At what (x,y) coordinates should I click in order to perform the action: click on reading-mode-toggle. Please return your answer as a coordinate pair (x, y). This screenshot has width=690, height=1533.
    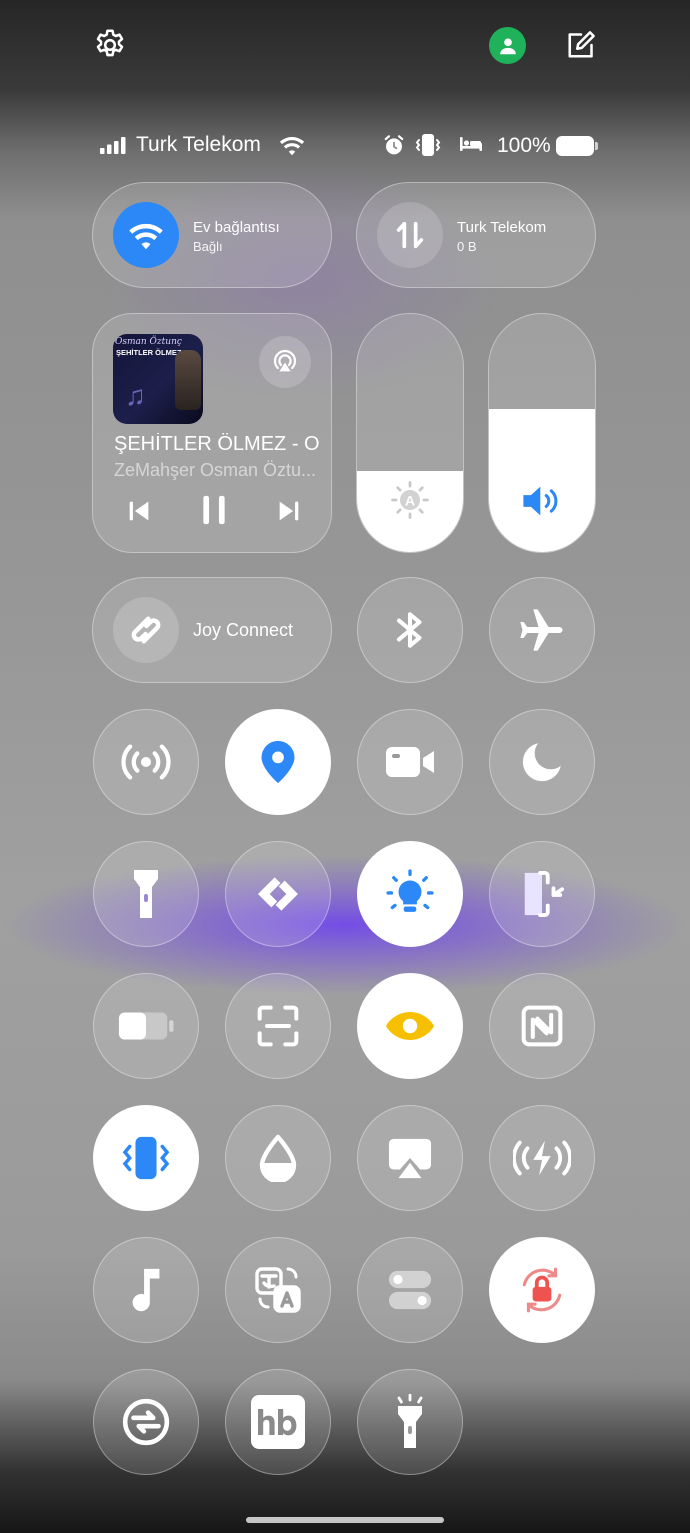
    Looking at the image, I should click on (410, 1026).